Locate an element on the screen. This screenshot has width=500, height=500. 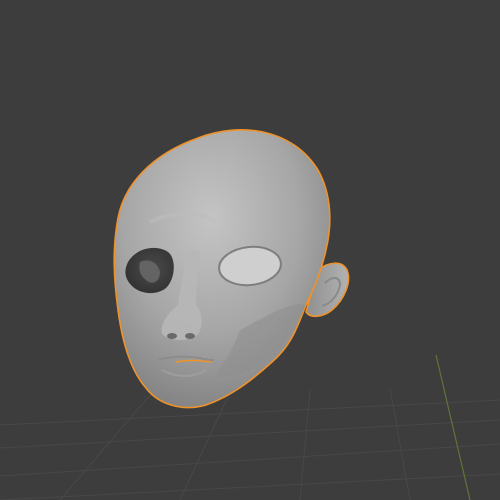
y-axis-line is located at coordinates (453, 427).